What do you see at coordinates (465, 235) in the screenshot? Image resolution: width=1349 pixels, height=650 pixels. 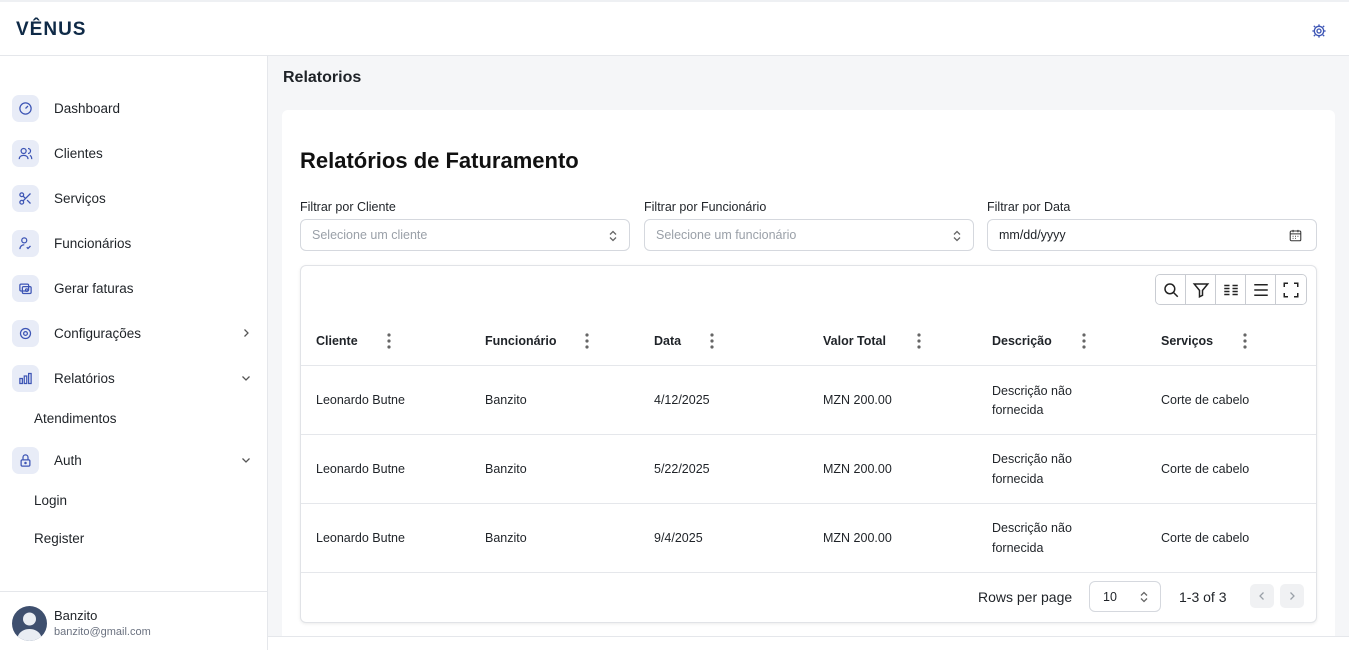 I see `filter-cliente-select: Selecione um cliente` at bounding box center [465, 235].